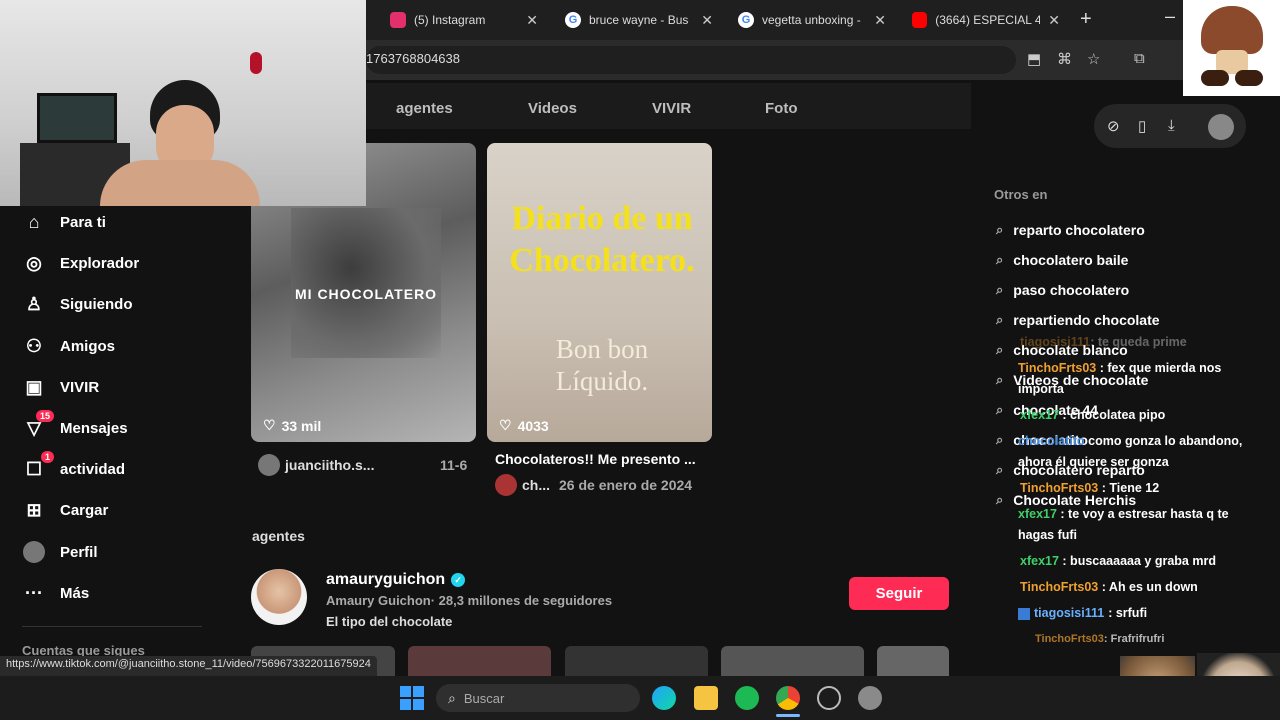 This screenshot has height=720, width=1280. Describe the element at coordinates (180, 183) in the screenshot. I see `streamer-body` at that location.